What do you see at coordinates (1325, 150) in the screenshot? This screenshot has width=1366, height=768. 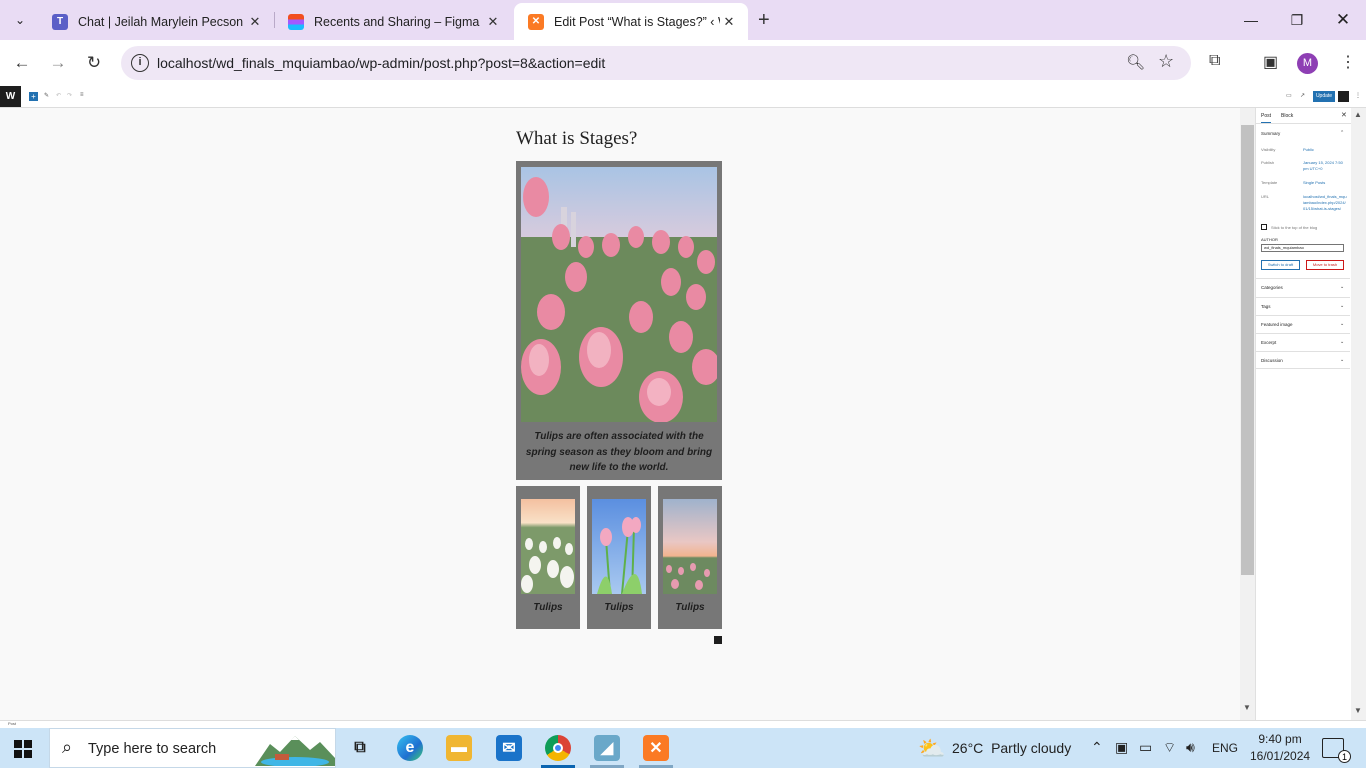 I see `visibility-value: Public` at bounding box center [1325, 150].